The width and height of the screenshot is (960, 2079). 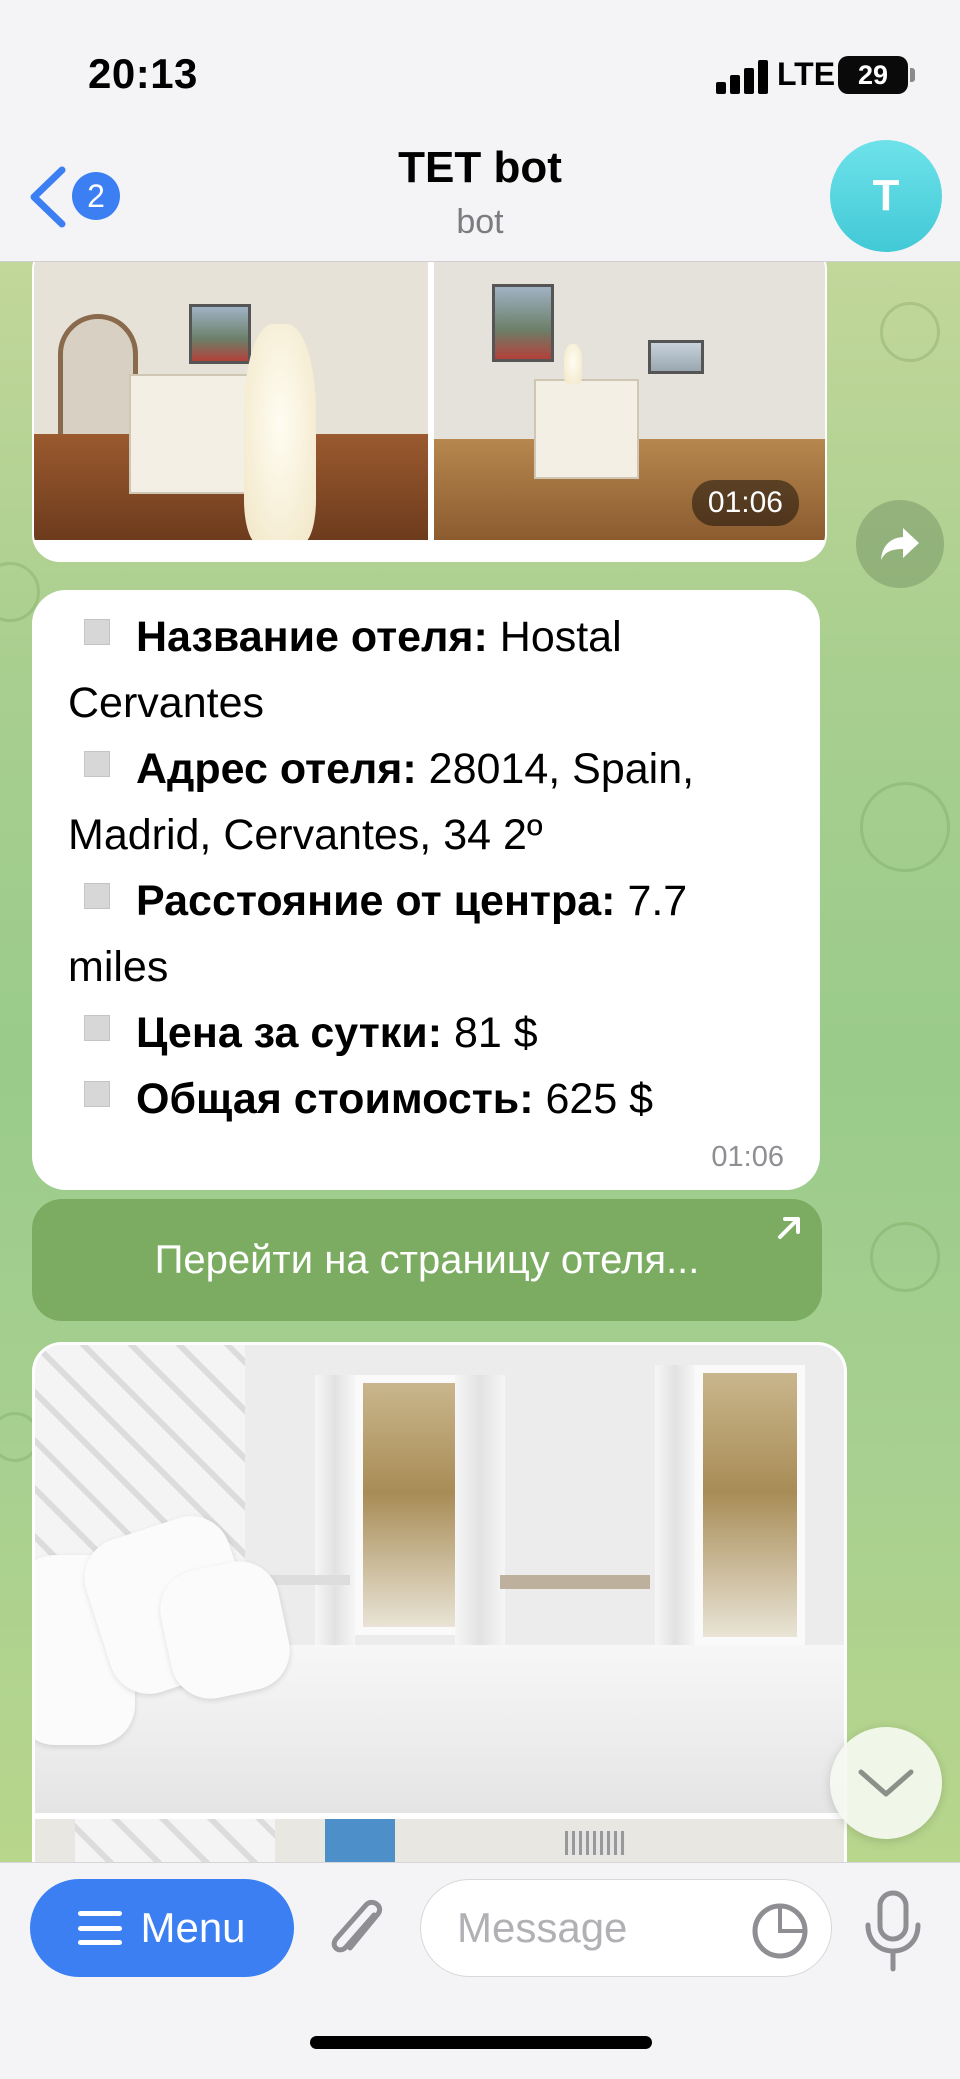 What do you see at coordinates (289, 1033) in the screenshot?
I see `hotel-price-label: Цена за сутки:` at bounding box center [289, 1033].